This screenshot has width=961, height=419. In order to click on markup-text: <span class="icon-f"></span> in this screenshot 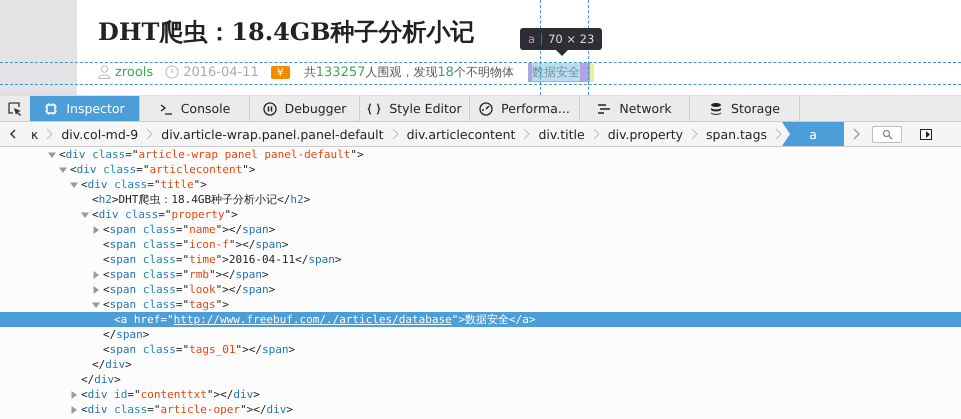, I will do `click(195, 244)`.